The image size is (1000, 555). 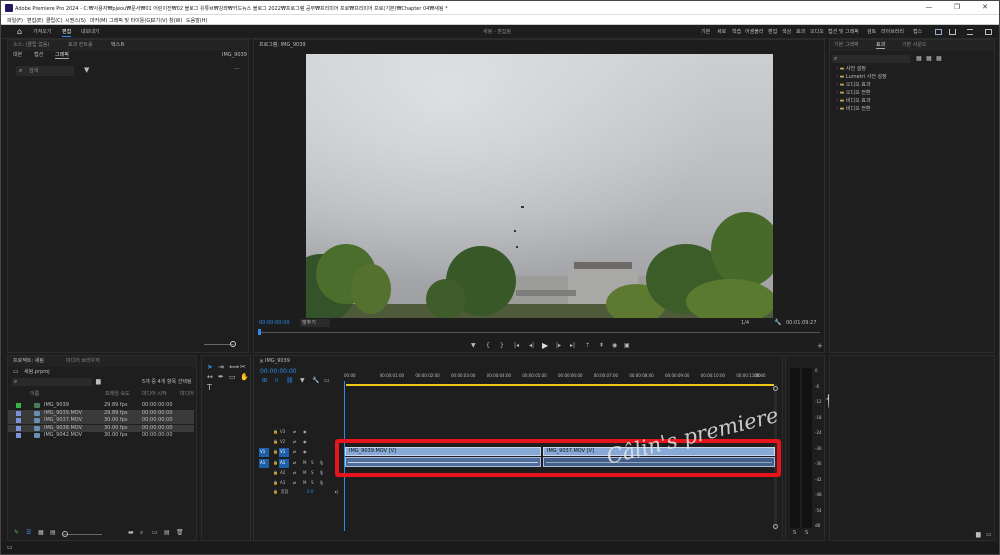 I want to click on share-icon, so click(x=952, y=32).